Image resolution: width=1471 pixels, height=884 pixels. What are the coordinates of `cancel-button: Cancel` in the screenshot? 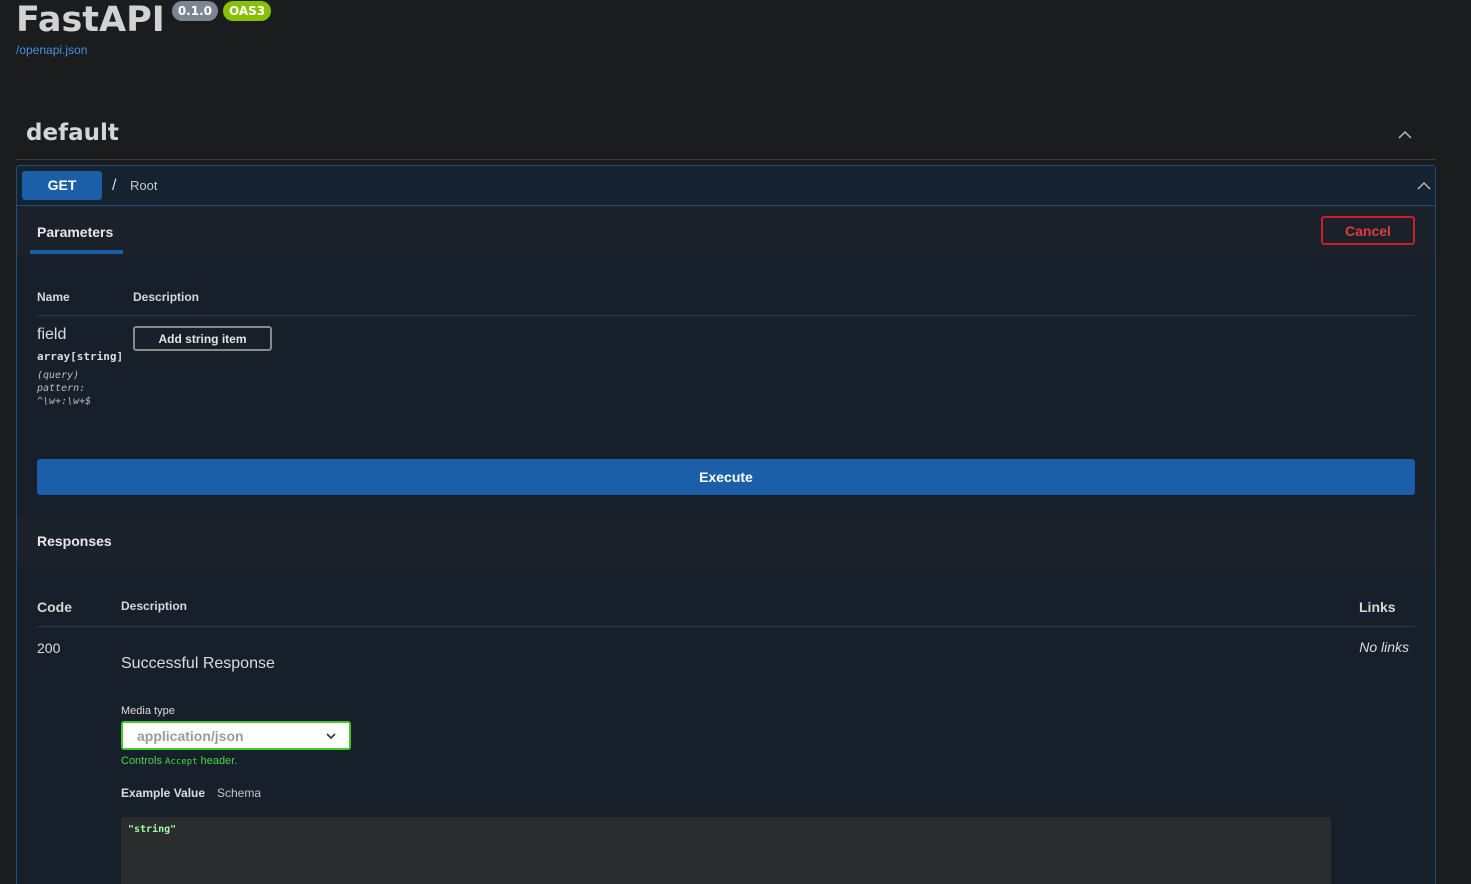 It's located at (1368, 230).